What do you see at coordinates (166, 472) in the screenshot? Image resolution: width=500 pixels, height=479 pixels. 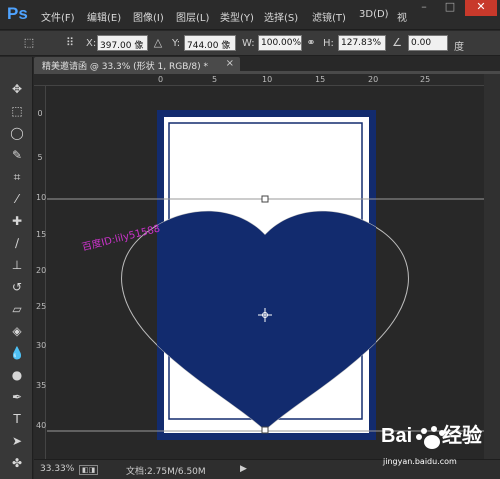 I see `document-info: 文档:2.75M/6.50M` at bounding box center [166, 472].